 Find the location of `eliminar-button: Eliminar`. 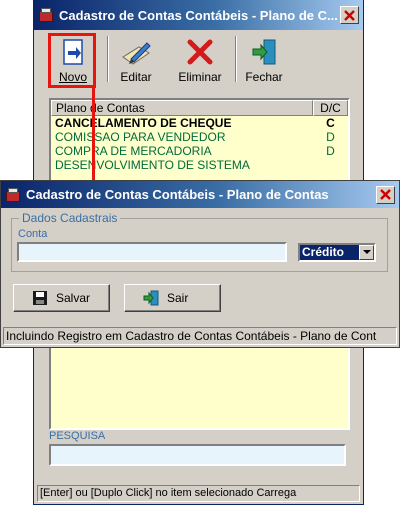

eliminar-button: Eliminar is located at coordinates (200, 60).